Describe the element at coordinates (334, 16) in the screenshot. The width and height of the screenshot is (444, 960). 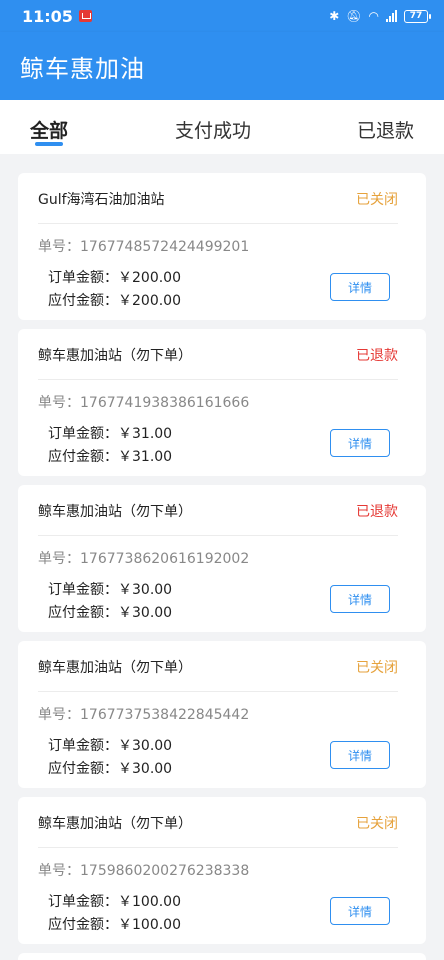
I see `bluetooth-icon: ✱` at that location.